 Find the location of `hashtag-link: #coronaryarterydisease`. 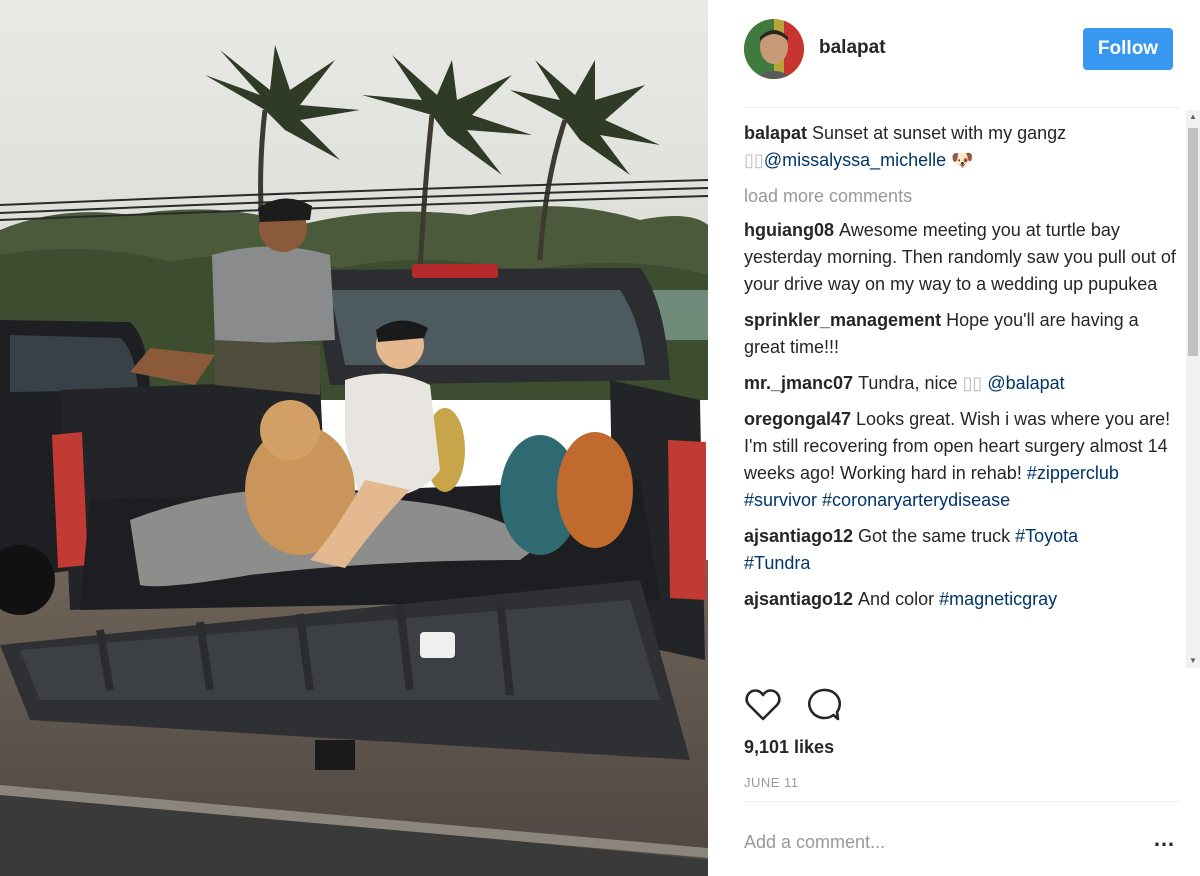

hashtag-link: #coronaryarterydisease is located at coordinates (916, 500).